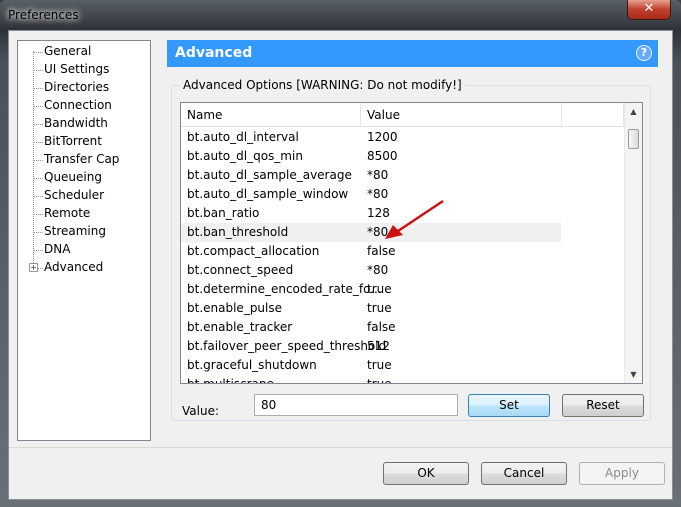 The image size is (681, 507). What do you see at coordinates (223, 213) in the screenshot?
I see `option-name: bt.ban_ratio` at bounding box center [223, 213].